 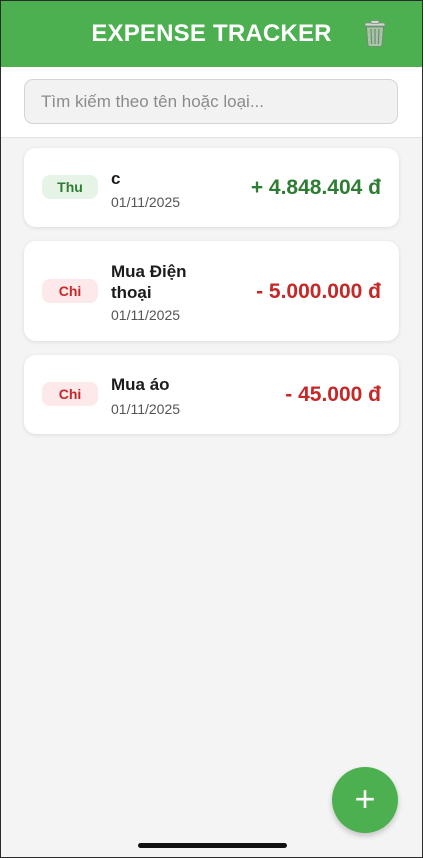 What do you see at coordinates (212, 845) in the screenshot?
I see `home-indicator` at bounding box center [212, 845].